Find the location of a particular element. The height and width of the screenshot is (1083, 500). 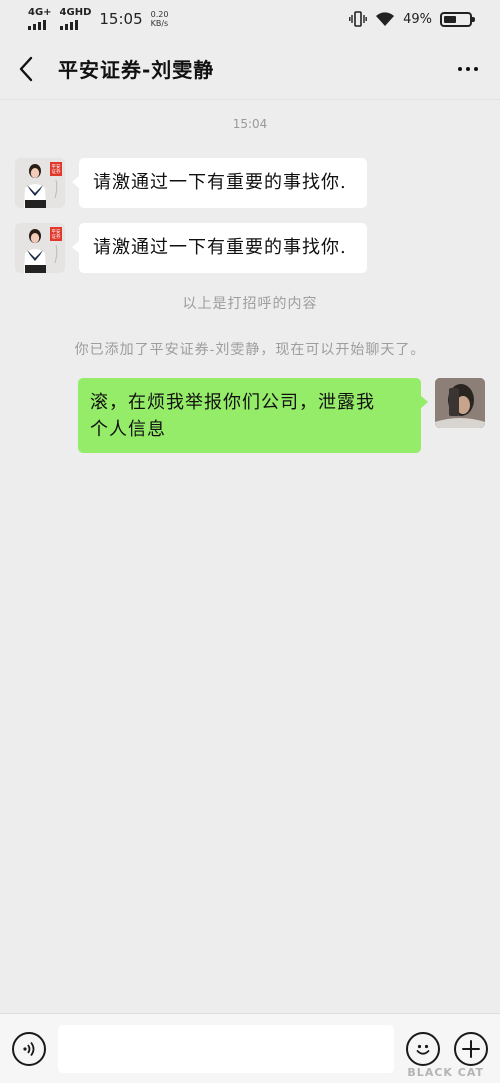

status-left: 4G+ 4GHD 15:05 0.20 KB/s is located at coordinates (98, 19).